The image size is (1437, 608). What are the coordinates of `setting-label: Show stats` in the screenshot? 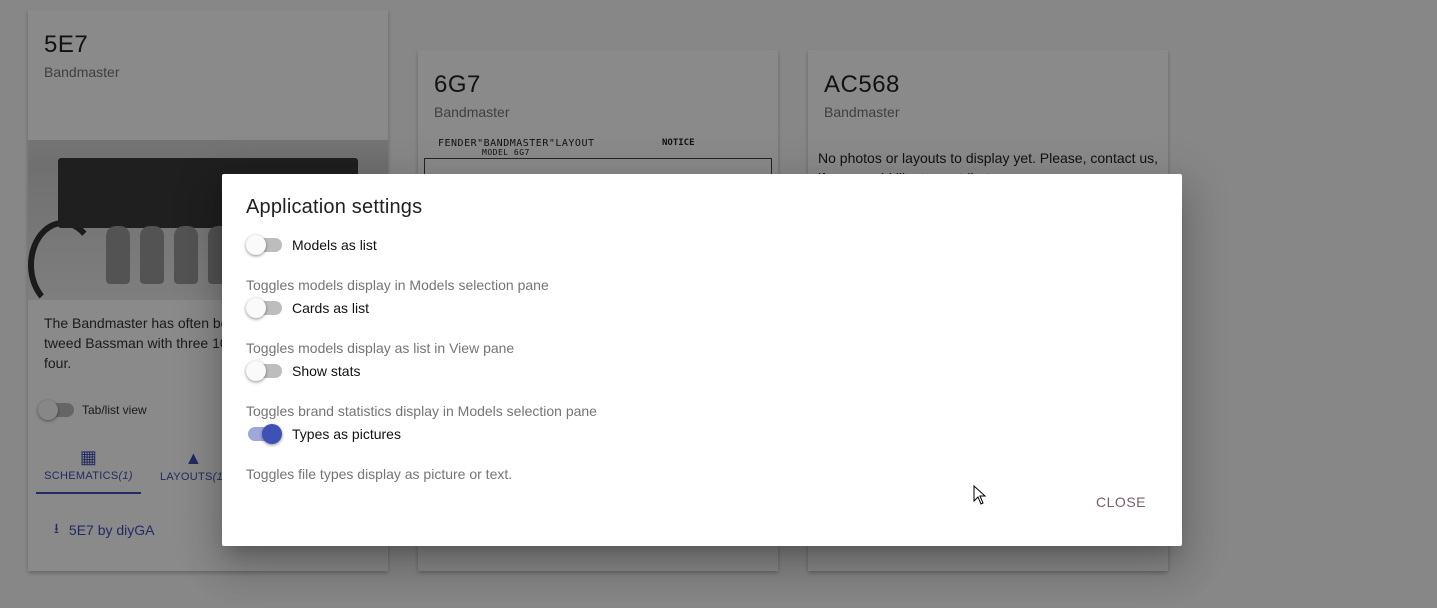 It's located at (326, 371).